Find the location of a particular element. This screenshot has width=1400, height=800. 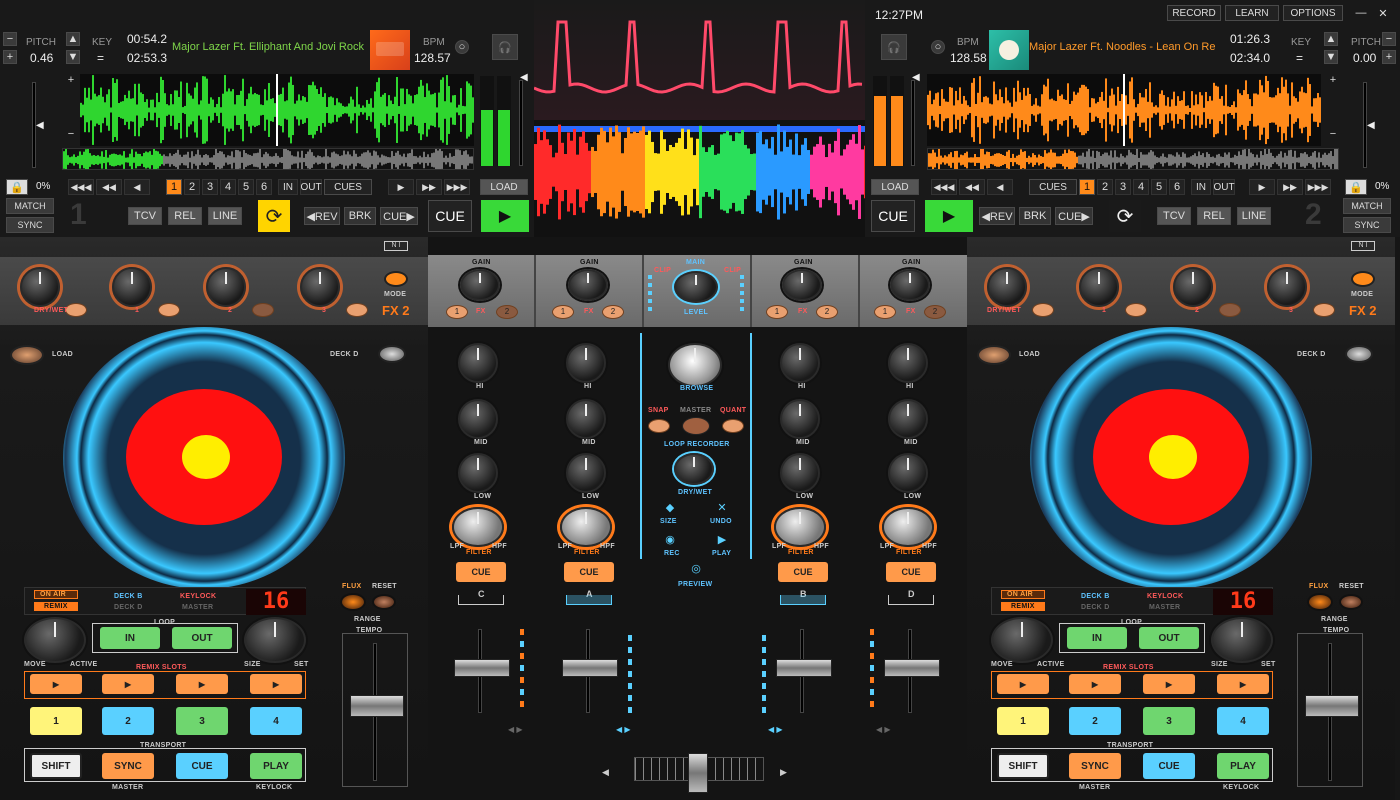

master-button is located at coordinates (696, 426).